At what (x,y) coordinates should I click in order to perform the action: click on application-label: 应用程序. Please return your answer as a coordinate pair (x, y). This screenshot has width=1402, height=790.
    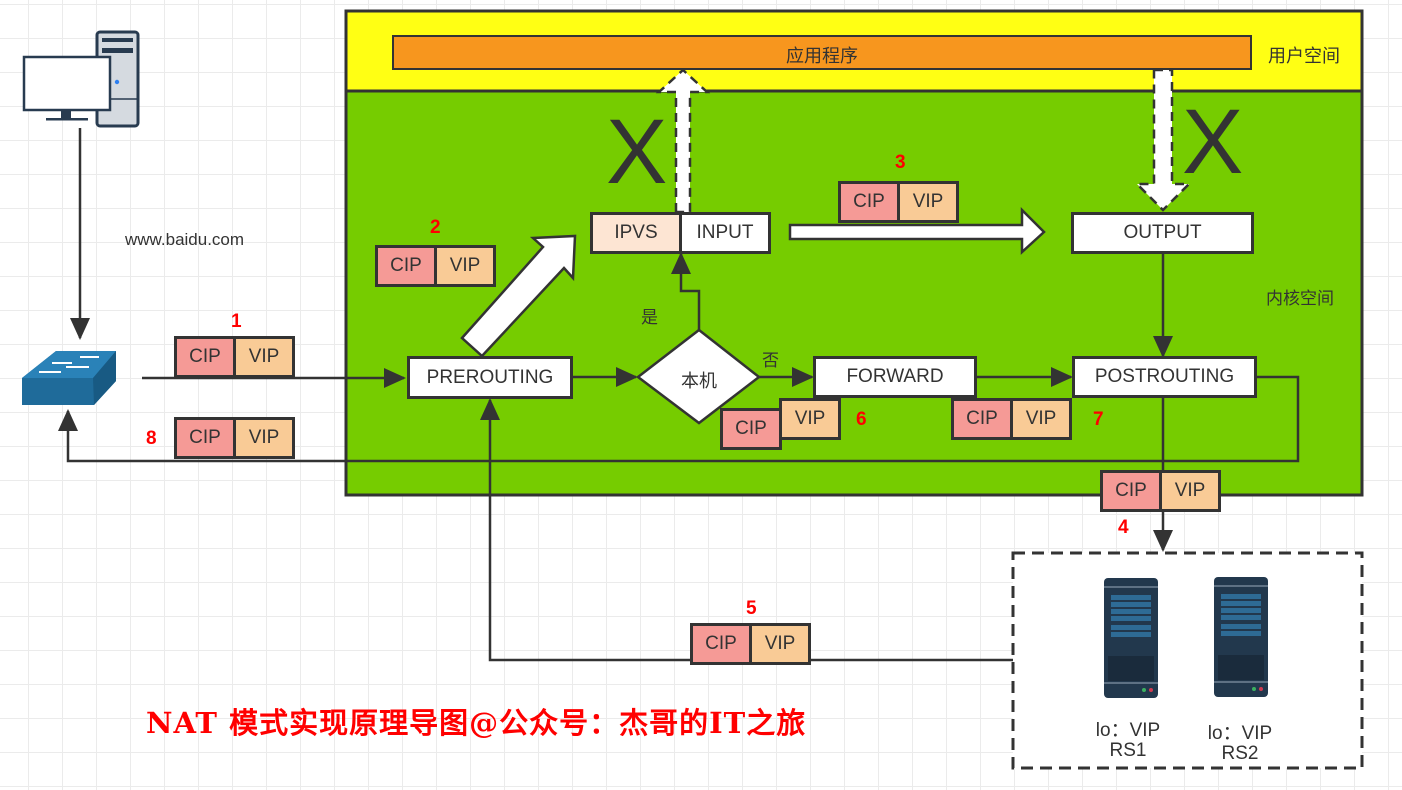
    Looking at the image, I should click on (822, 56).